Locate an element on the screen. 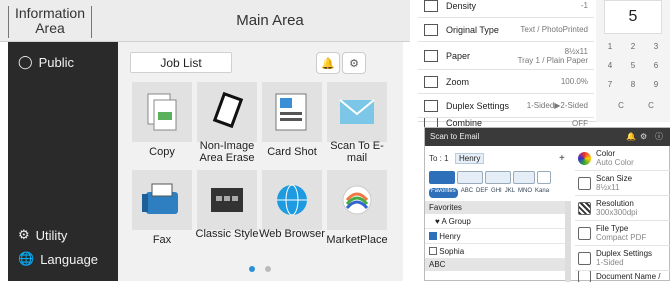 This screenshot has height=282, width=670. setting-value: Compact PDF is located at coordinates (621, 237).